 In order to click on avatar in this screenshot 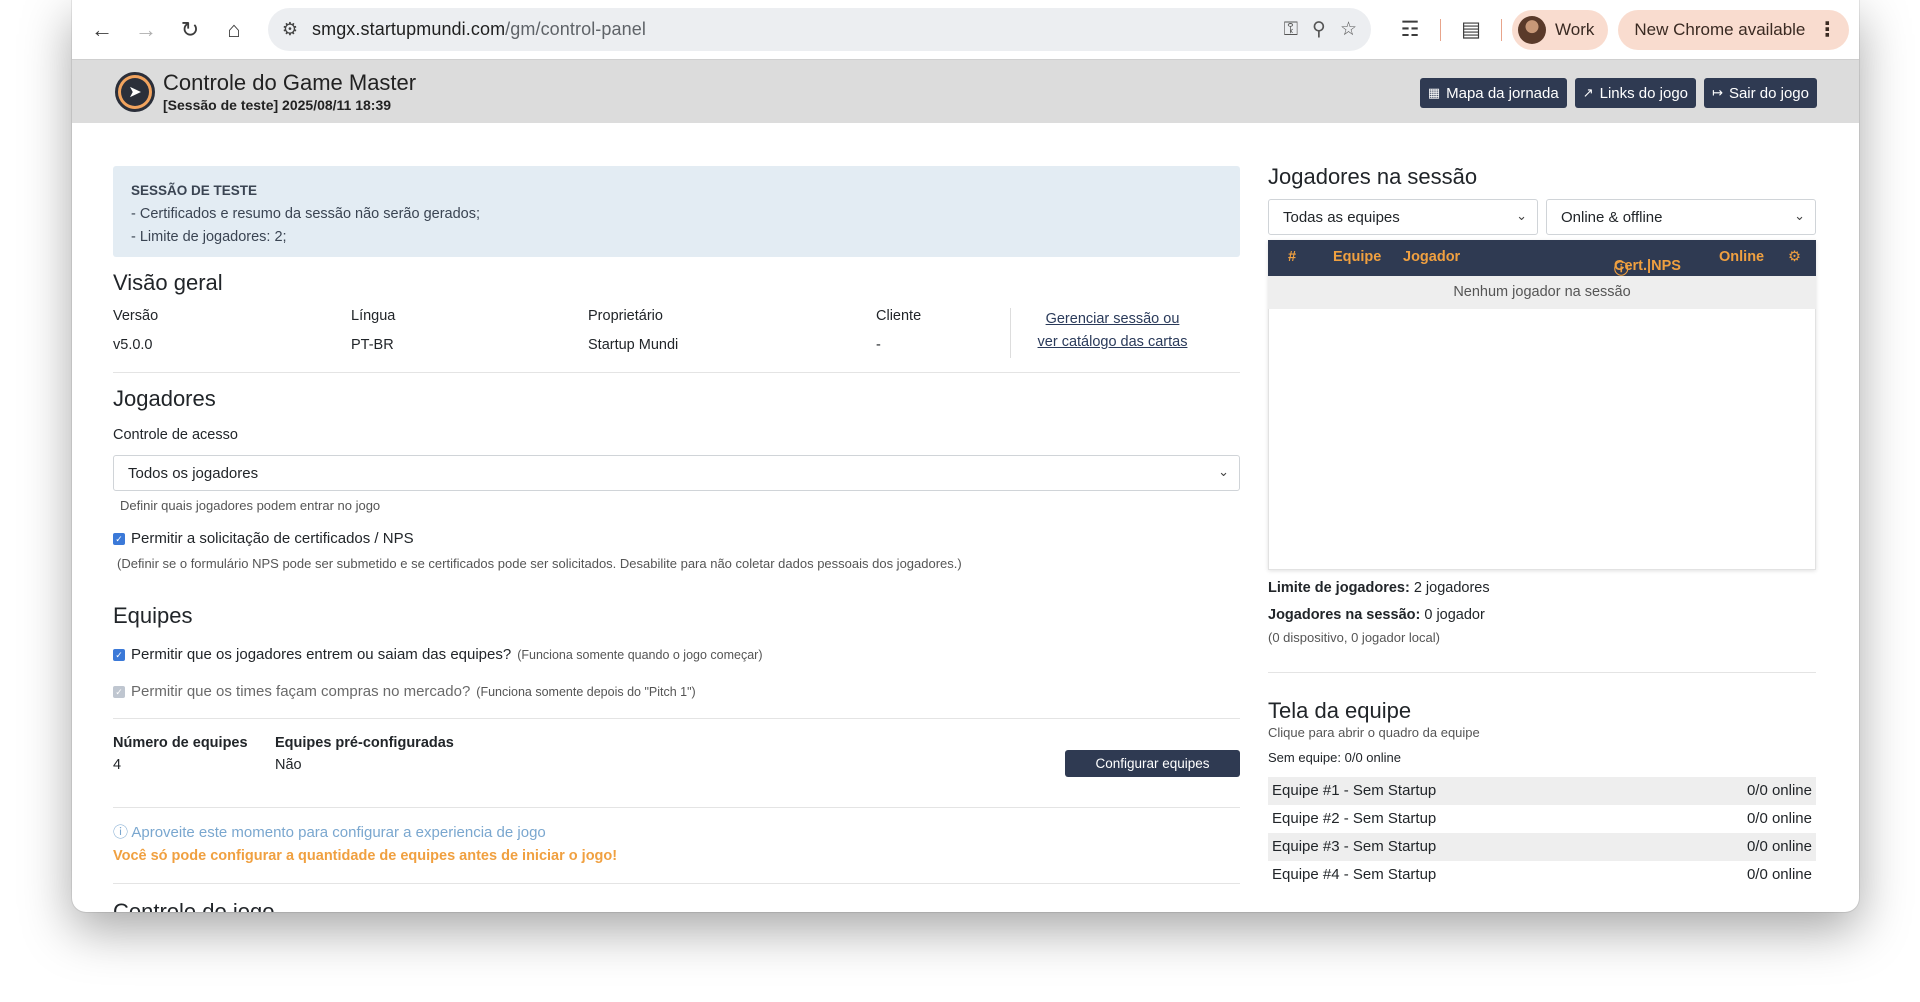, I will do `click(1532, 29)`.